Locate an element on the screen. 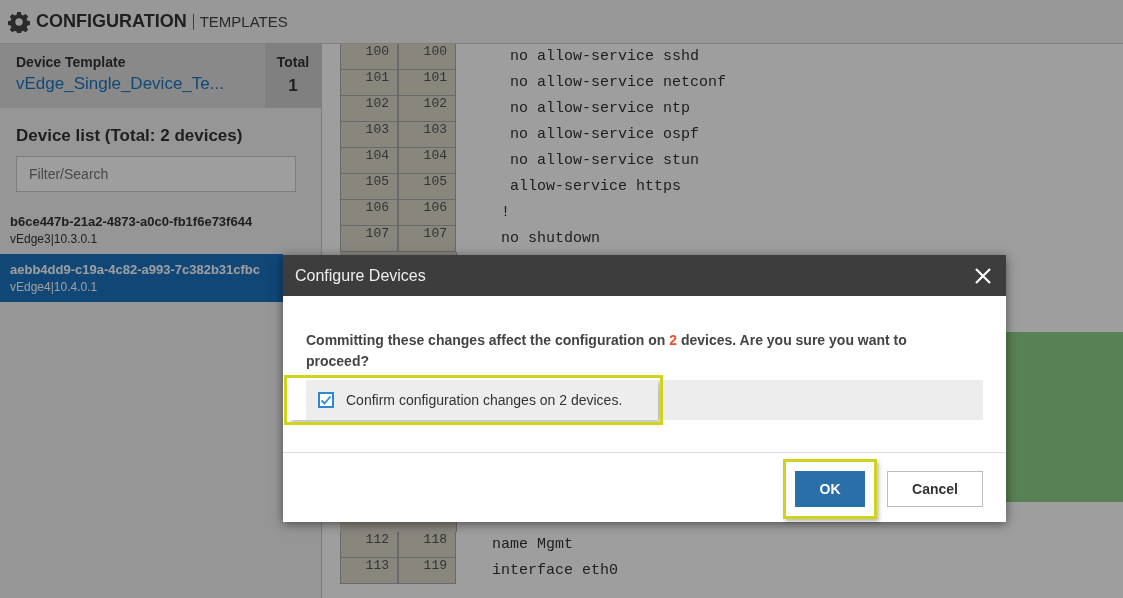 This screenshot has height=598, width=1123. line-number: 118 is located at coordinates (427, 545).